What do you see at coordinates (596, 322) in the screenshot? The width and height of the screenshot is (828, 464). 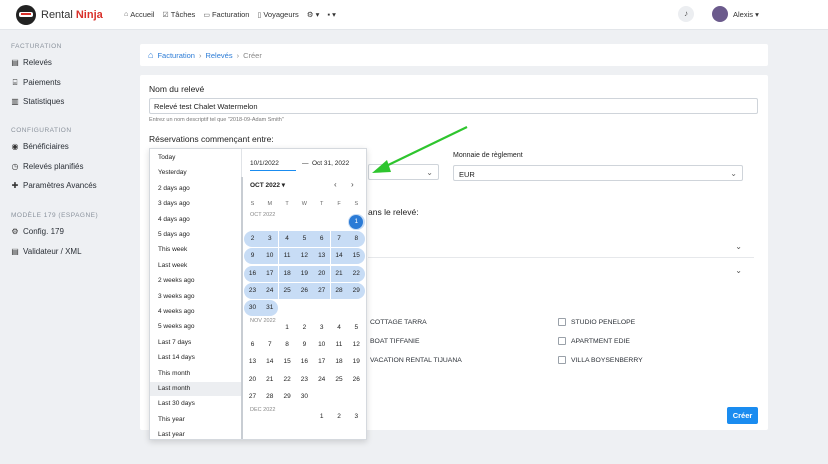 I see `property-checkbox: STUDIO PENELOPE` at bounding box center [596, 322].